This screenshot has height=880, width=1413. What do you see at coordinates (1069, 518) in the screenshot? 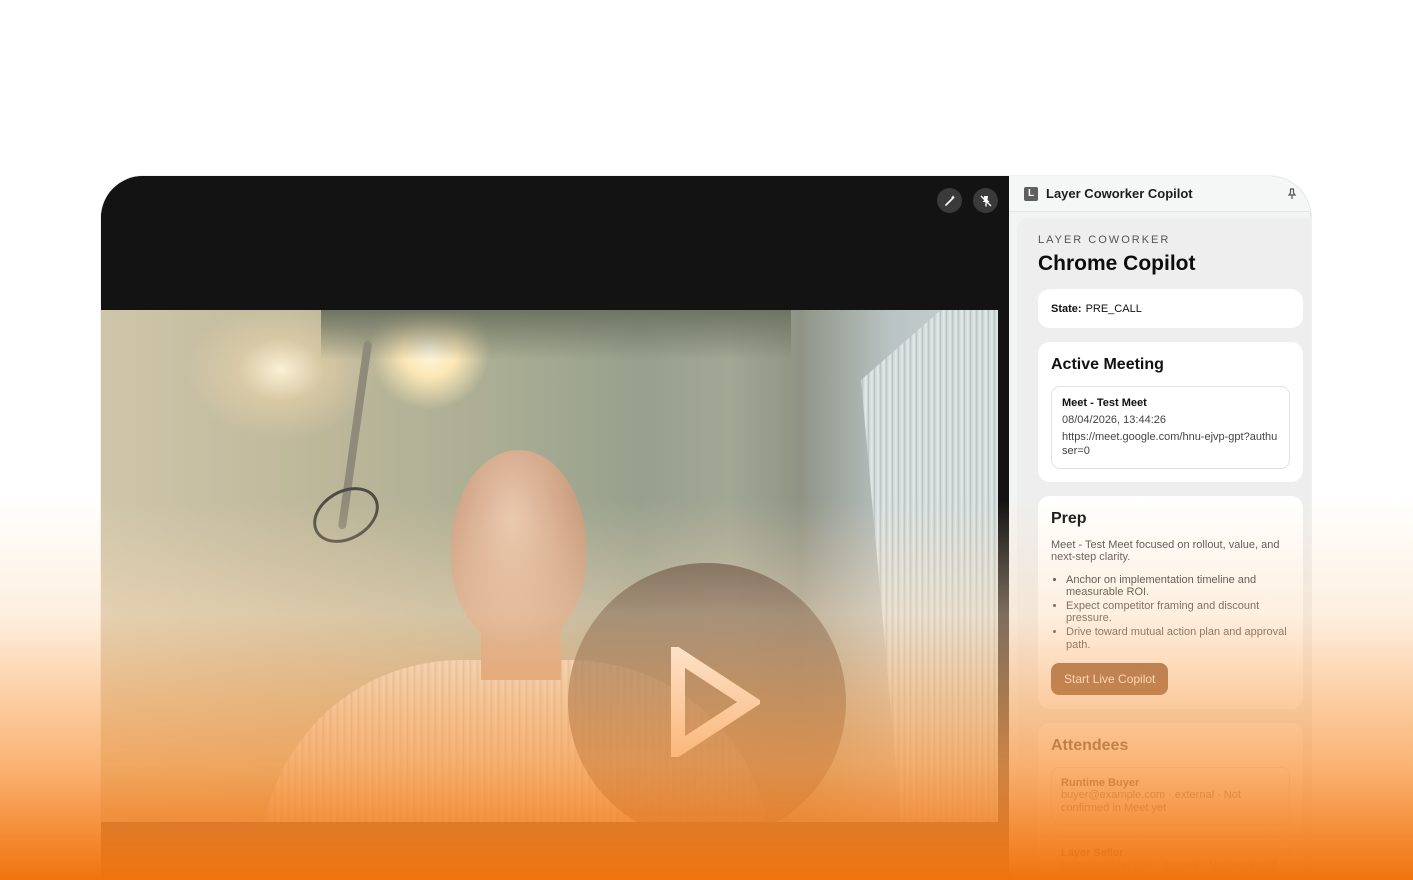
I see `prep-heading: Prep` at bounding box center [1069, 518].